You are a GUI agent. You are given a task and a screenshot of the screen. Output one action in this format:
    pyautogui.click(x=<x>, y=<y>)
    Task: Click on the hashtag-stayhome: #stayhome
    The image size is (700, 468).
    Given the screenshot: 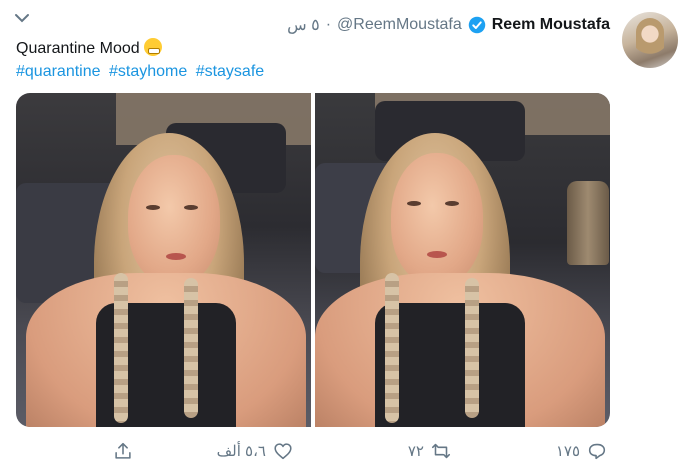 What is the action you would take?
    pyautogui.click(x=148, y=71)
    